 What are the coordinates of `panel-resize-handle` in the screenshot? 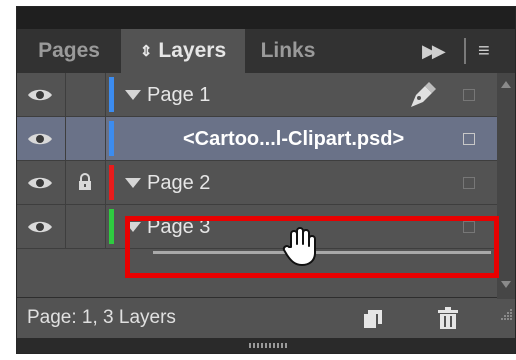 It's located at (266, 345).